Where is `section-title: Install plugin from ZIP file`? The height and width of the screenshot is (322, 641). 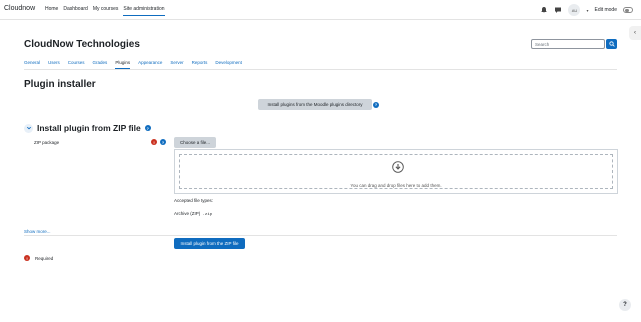
section-title: Install plugin from ZIP file is located at coordinates (89, 128).